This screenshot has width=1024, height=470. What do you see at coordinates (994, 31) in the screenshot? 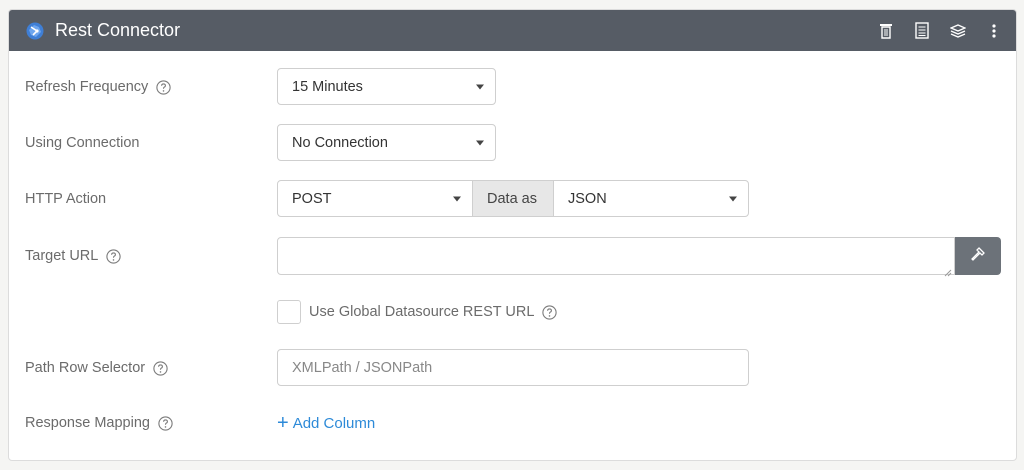
I see `more-vertical-icon` at bounding box center [994, 31].